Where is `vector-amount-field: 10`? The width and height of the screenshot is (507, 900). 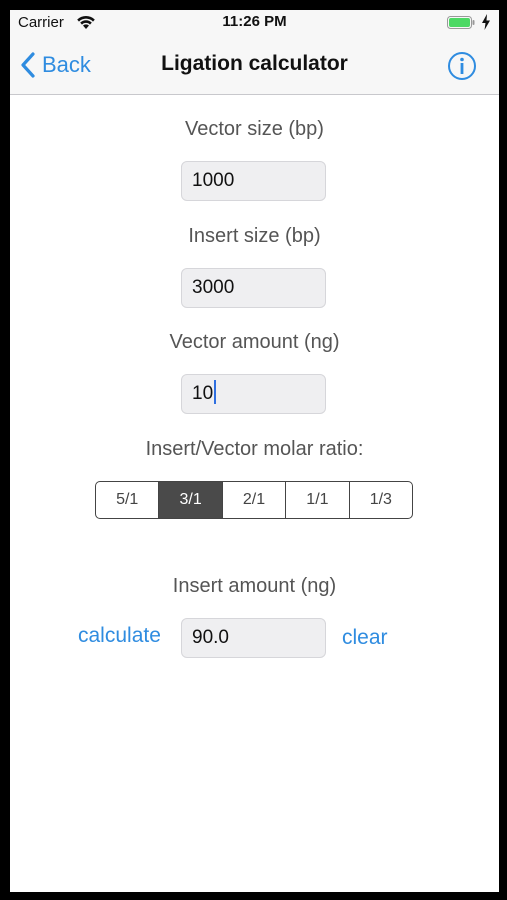 vector-amount-field: 10 is located at coordinates (253, 394).